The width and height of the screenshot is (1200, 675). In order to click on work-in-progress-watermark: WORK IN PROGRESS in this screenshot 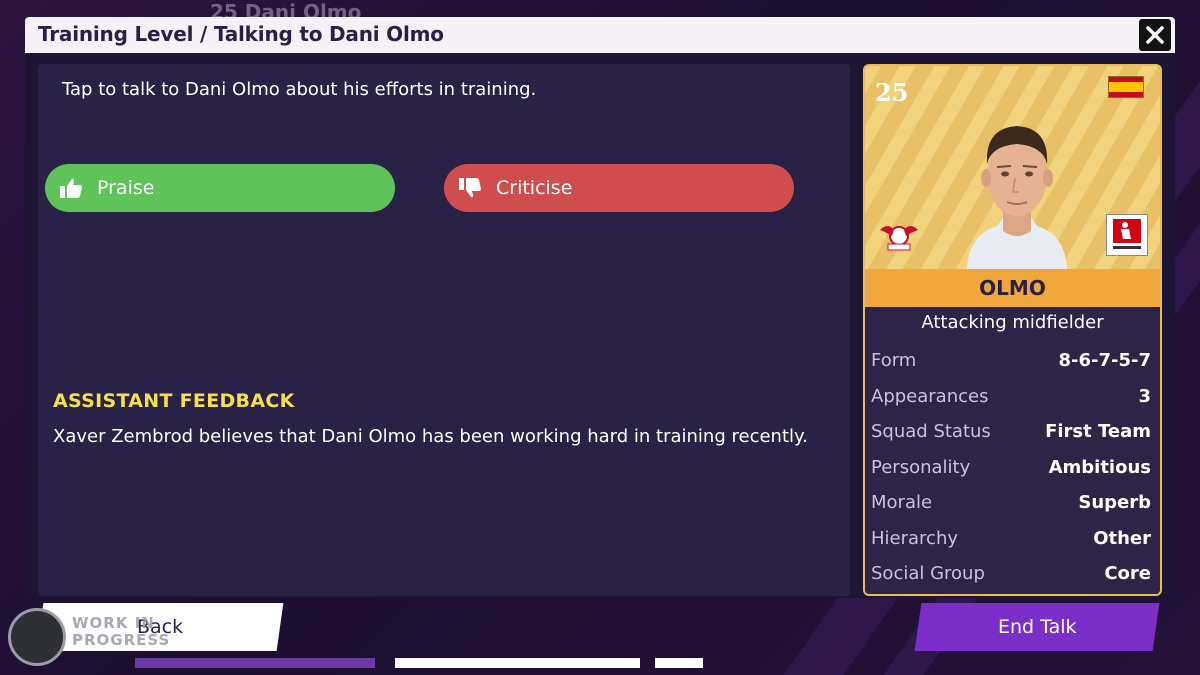, I will do `click(121, 632)`.